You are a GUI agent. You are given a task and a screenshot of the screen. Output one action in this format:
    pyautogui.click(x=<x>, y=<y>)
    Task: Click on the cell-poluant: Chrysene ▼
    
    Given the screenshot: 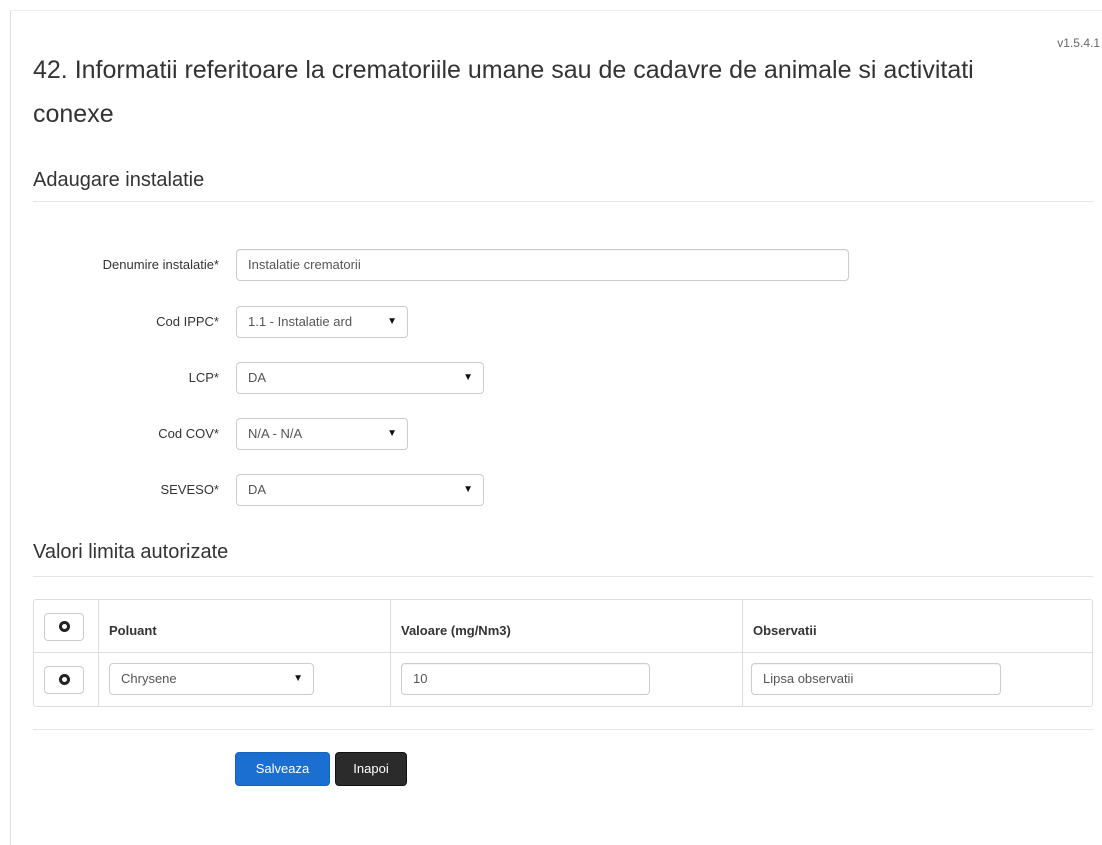 What is the action you would take?
    pyautogui.click(x=244, y=679)
    